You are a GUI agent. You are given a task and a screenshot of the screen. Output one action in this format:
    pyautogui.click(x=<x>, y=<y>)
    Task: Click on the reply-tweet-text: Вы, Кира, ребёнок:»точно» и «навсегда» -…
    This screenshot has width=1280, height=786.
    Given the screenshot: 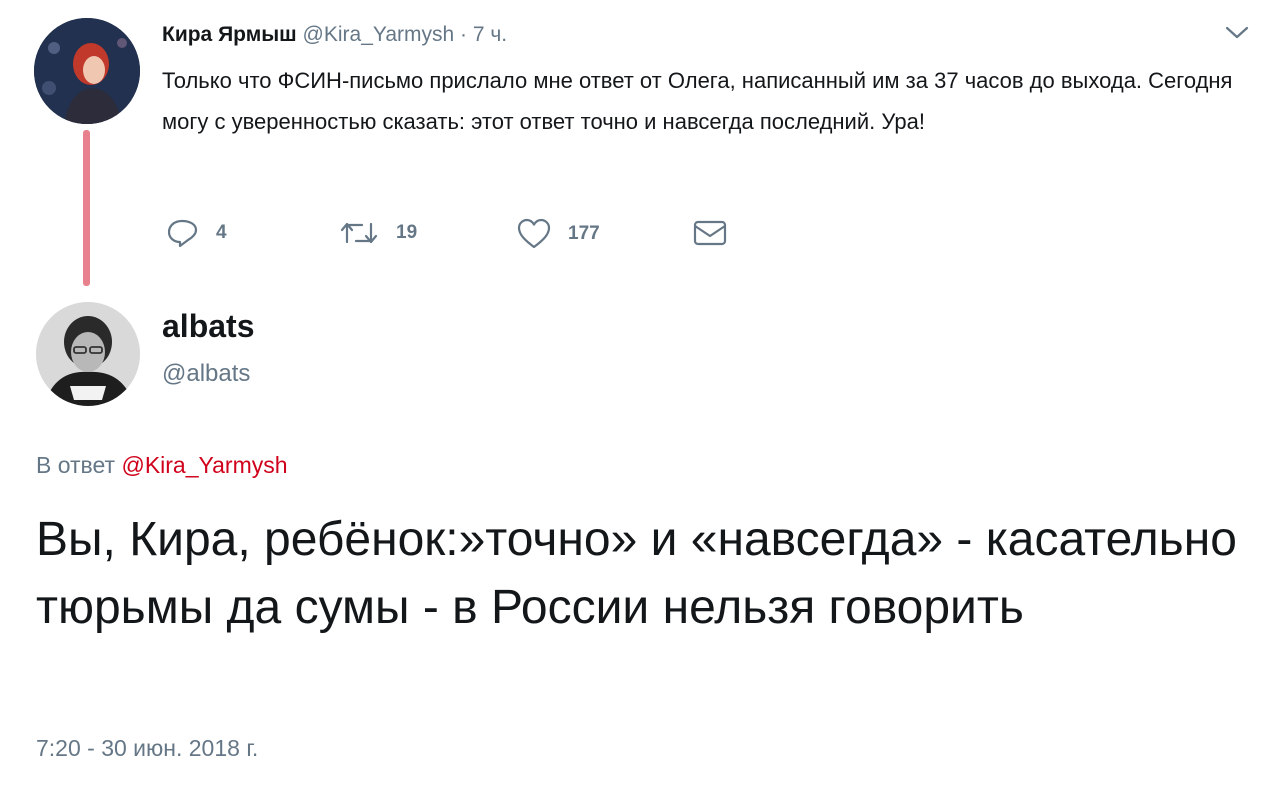 What is the action you would take?
    pyautogui.click(x=636, y=573)
    